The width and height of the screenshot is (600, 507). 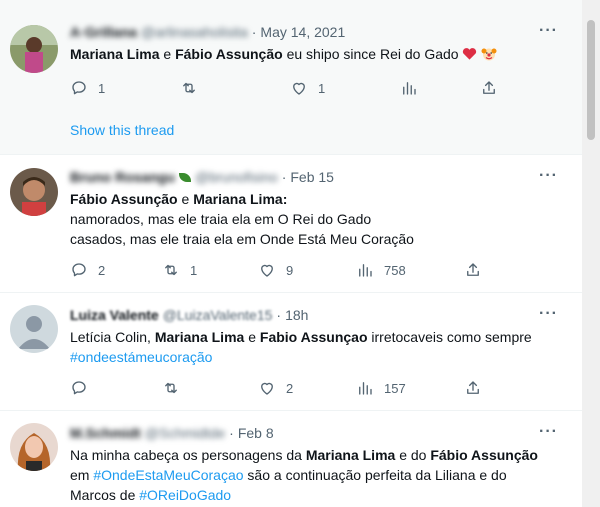 I want to click on tweet-line: Fábio Assunção e Mariana Lima:, so click(x=316, y=199).